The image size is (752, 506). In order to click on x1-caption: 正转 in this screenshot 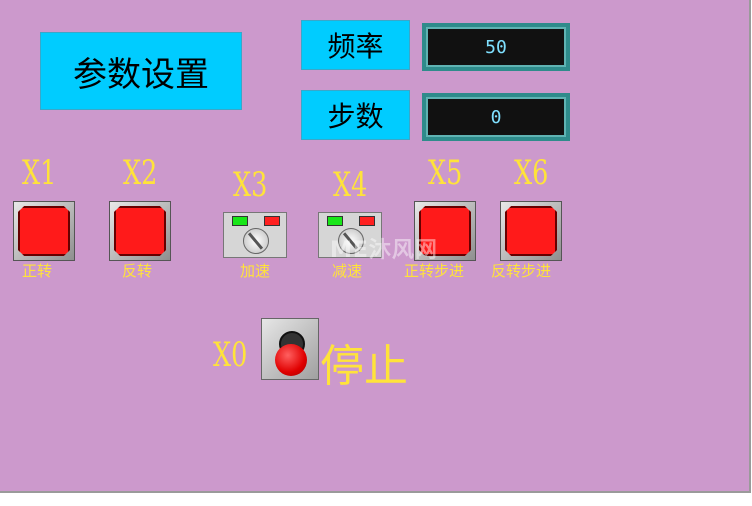, I will do `click(37, 271)`.